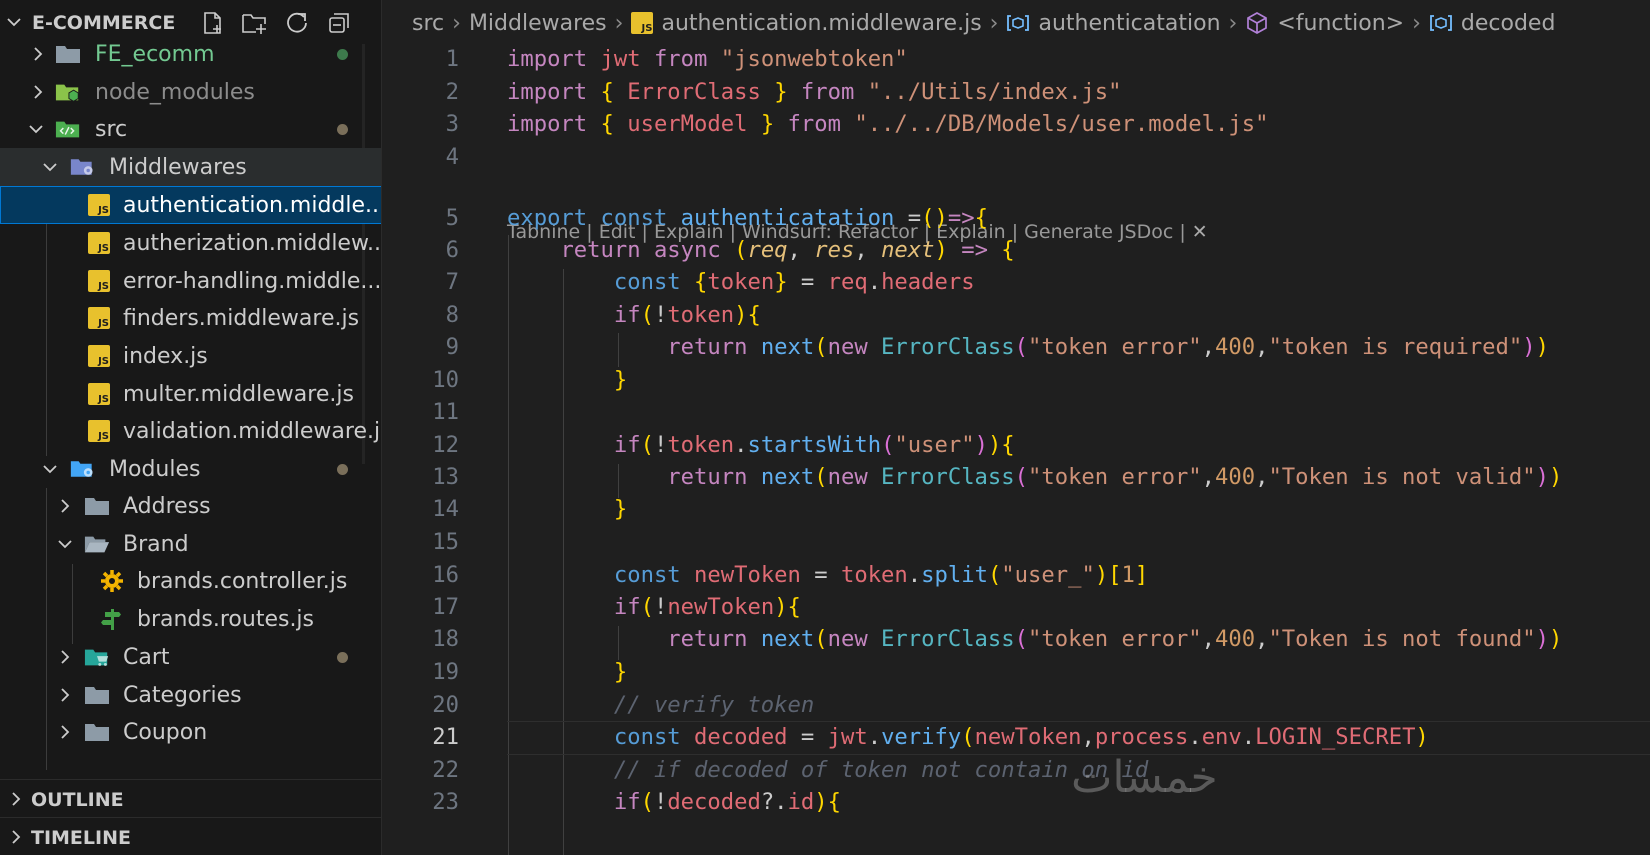  I want to click on code-line: 12 if(!token.startsWith("user")){, so click(1016, 446).